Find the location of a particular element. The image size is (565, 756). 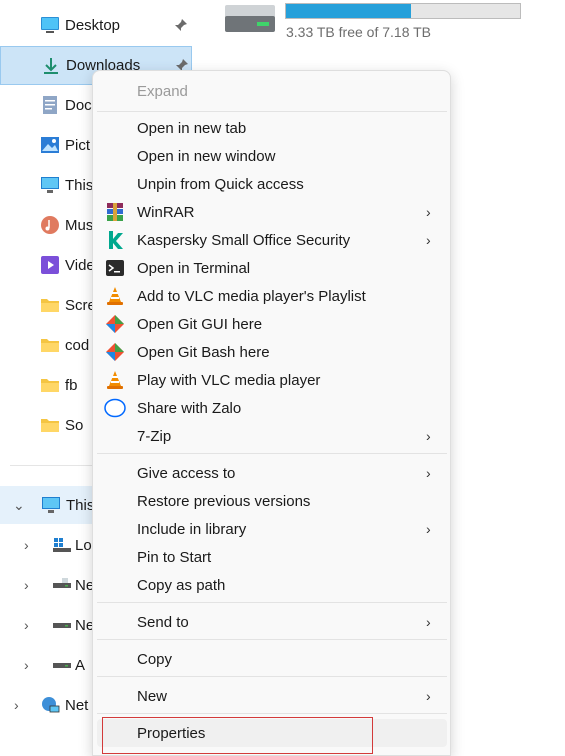

menu-item-label: Pin to Start is located at coordinates (174, 557).